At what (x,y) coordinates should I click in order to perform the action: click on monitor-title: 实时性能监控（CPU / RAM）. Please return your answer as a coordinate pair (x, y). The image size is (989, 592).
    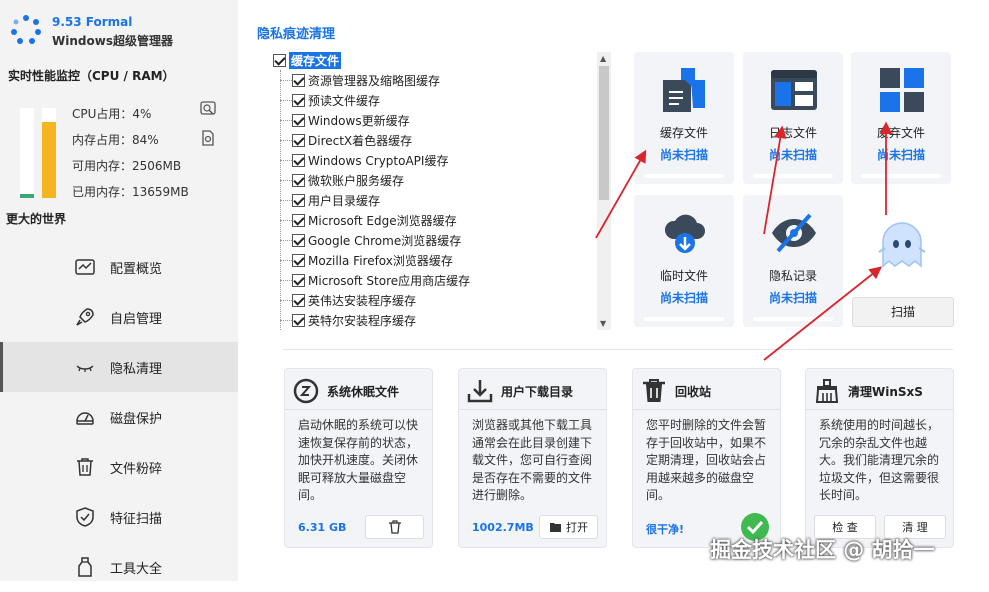
    Looking at the image, I should click on (91, 76).